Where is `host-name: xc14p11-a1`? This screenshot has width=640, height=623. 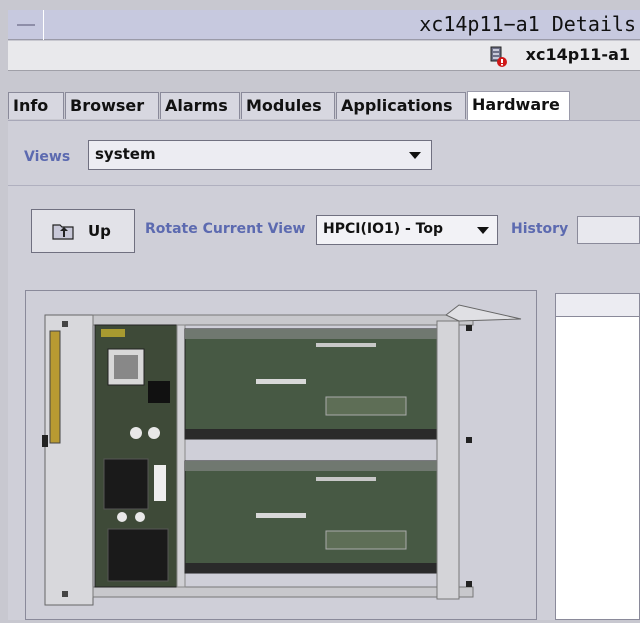 host-name: xc14p11-a1 is located at coordinates (577, 54).